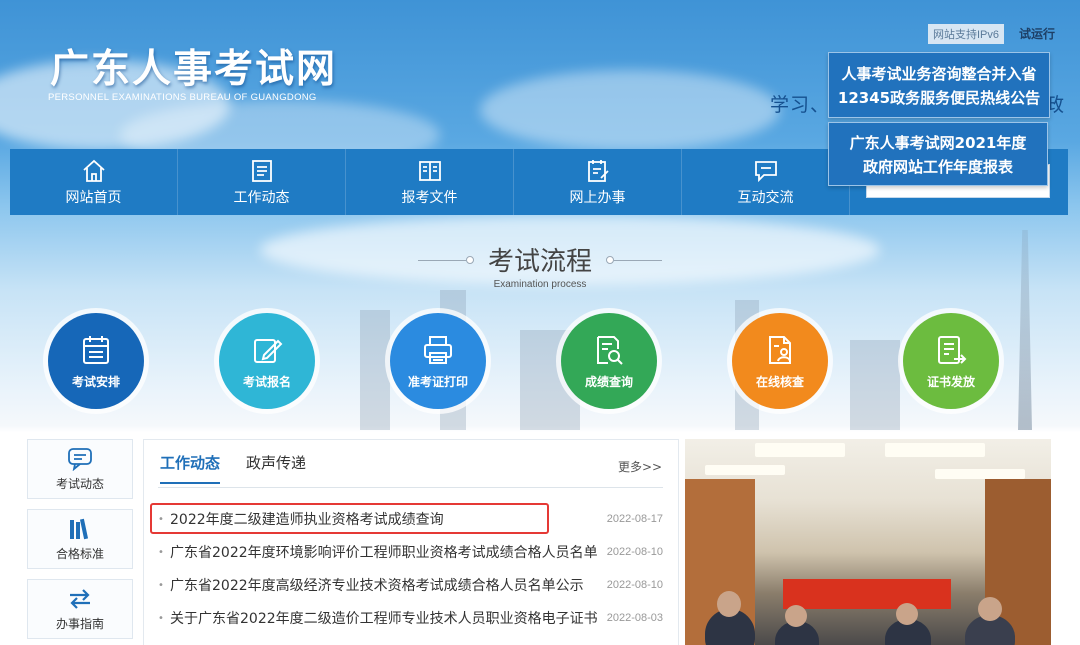  I want to click on sidebar-item-qualification-standard: 合格标准, so click(80, 539).